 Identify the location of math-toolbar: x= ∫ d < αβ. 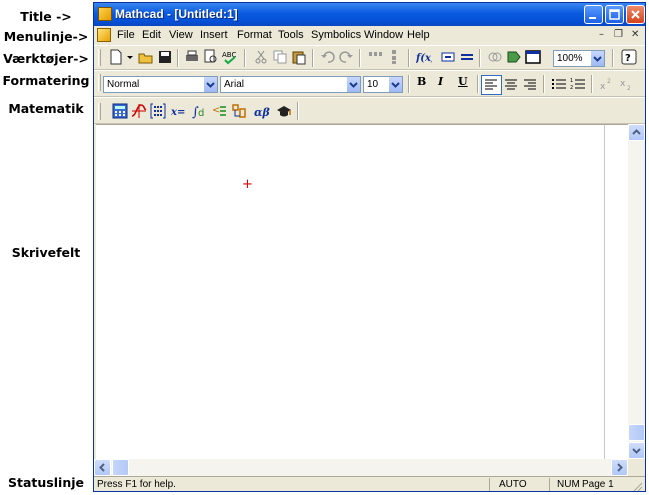
(369, 110).